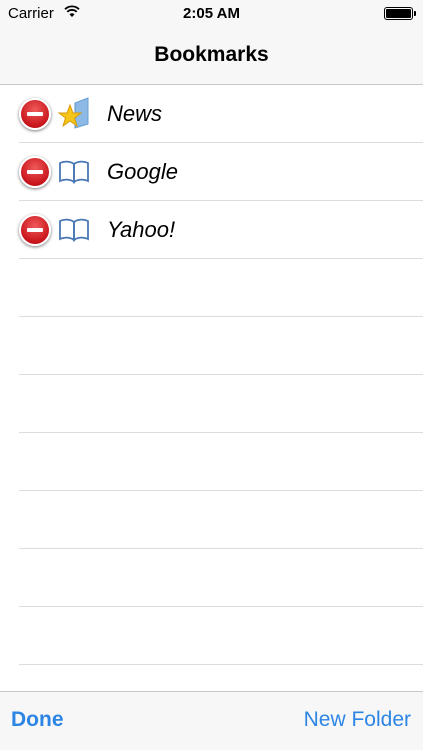  What do you see at coordinates (135, 113) in the screenshot?
I see `bookmark-label: News` at bounding box center [135, 113].